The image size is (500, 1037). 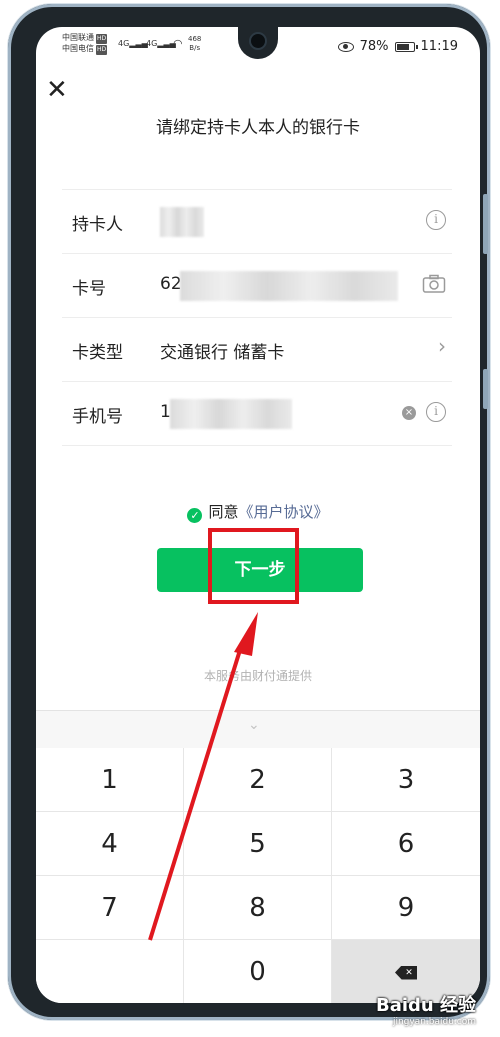 I want to click on annotation-arrow, so click(x=203, y=776).